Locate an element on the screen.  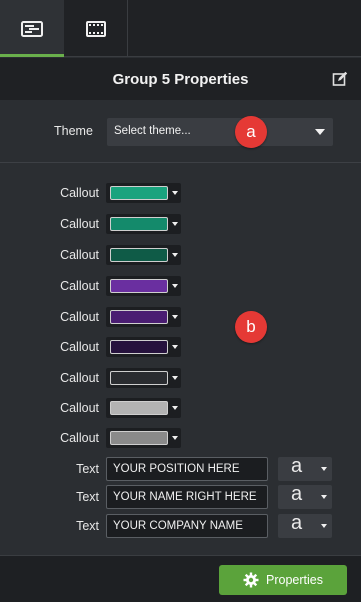
panel-header: Group 5 Properties is located at coordinates (180, 79).